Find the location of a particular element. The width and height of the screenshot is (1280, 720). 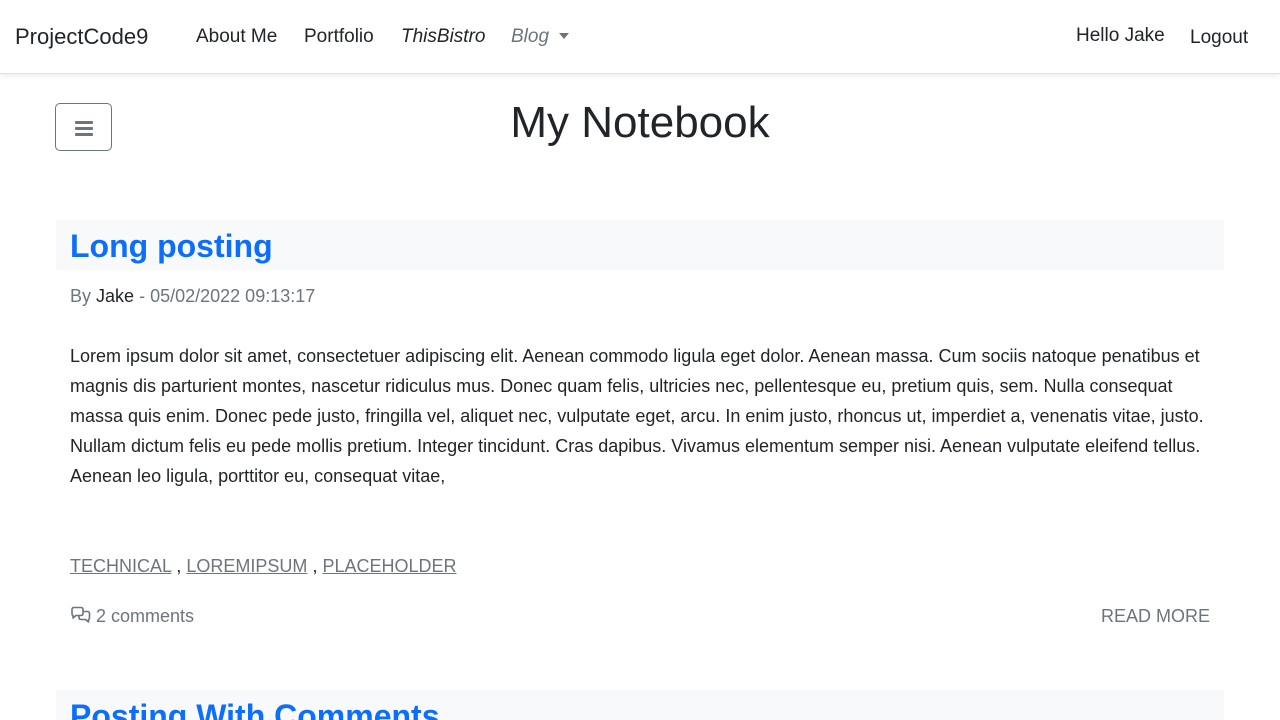

page-title: My Notebook is located at coordinates (640, 122).